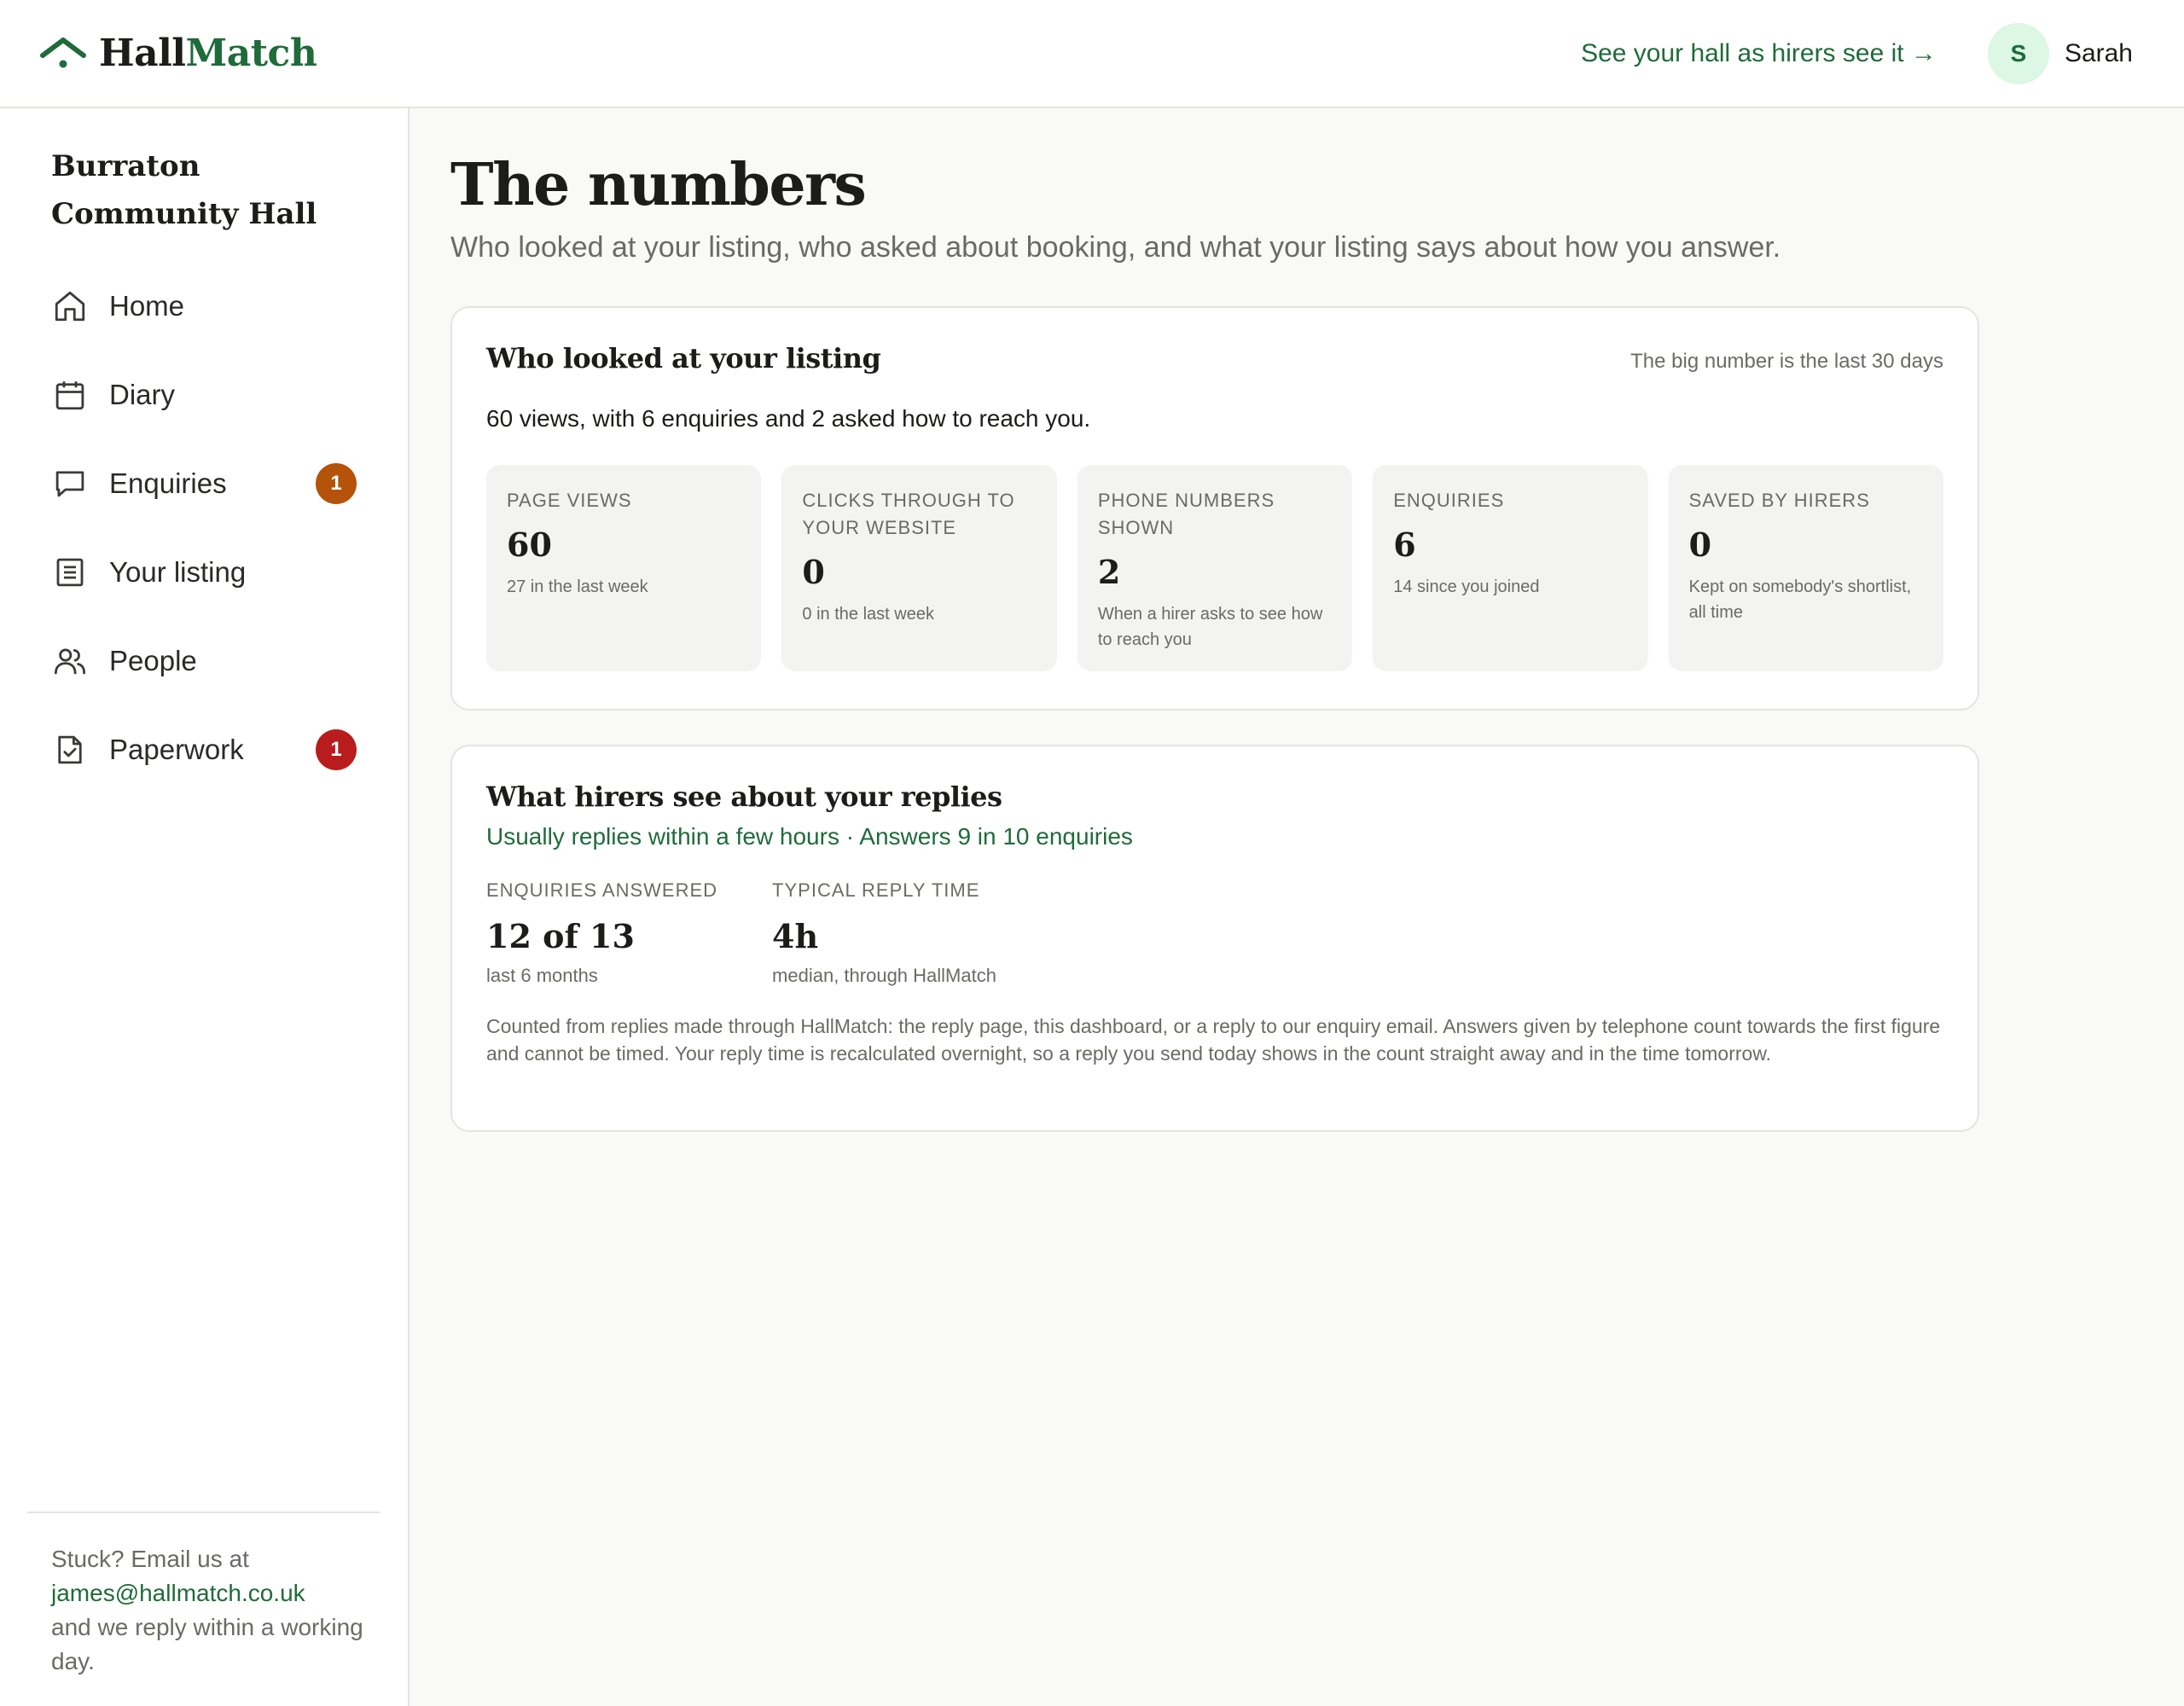  I want to click on reply-stat-note: last 6 months, so click(542, 975).